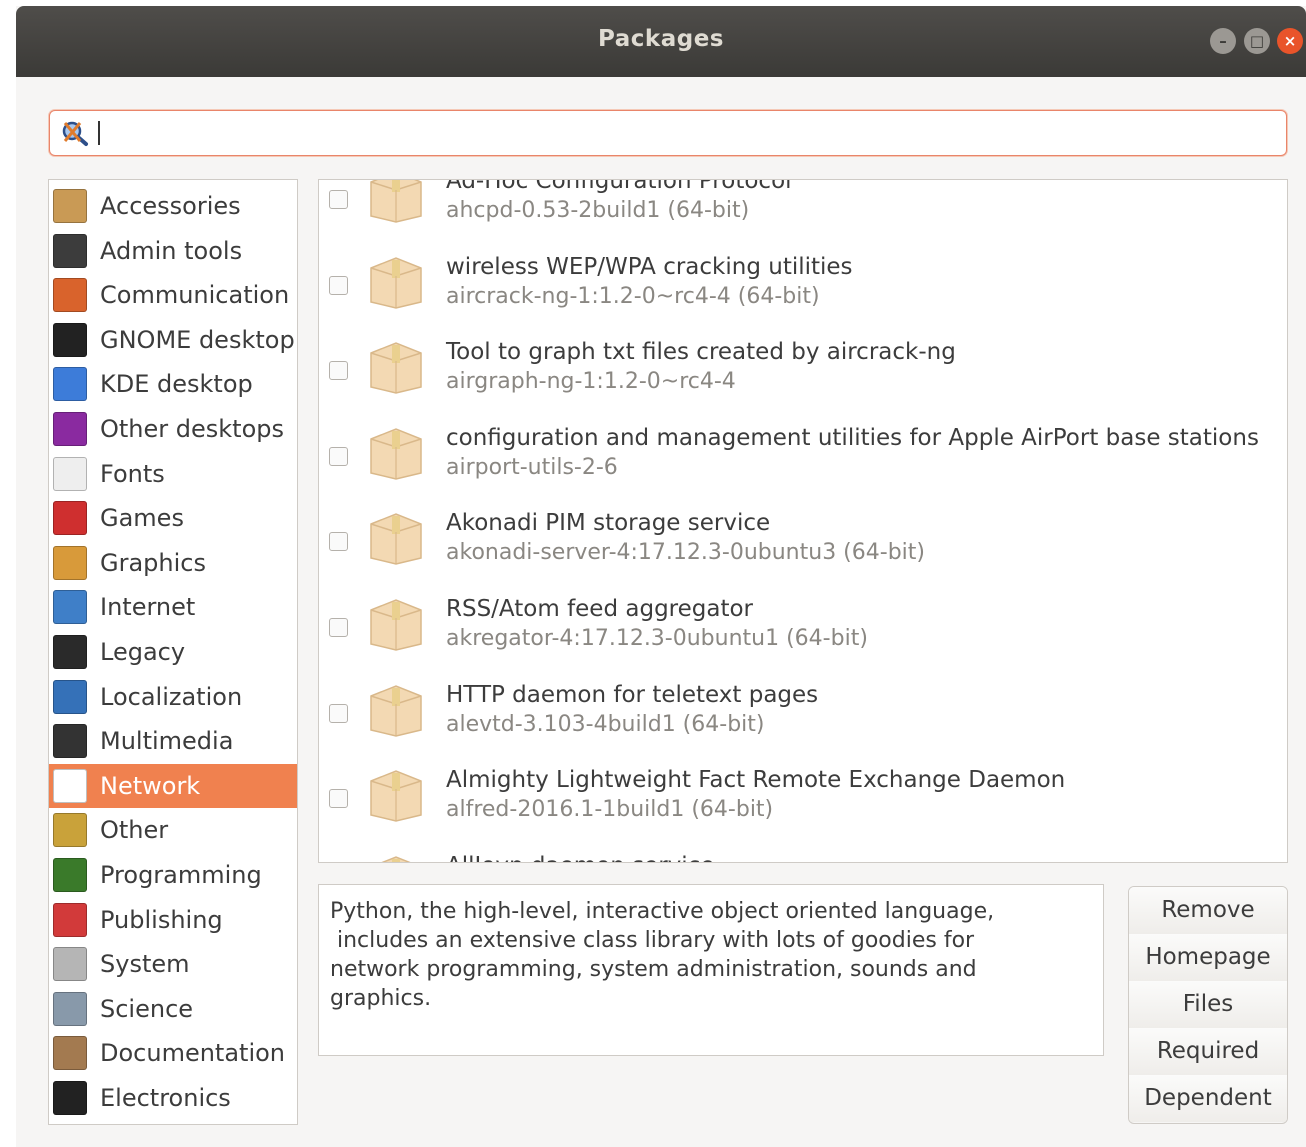  I want to click on sidebar-item-network: Network, so click(173, 785).